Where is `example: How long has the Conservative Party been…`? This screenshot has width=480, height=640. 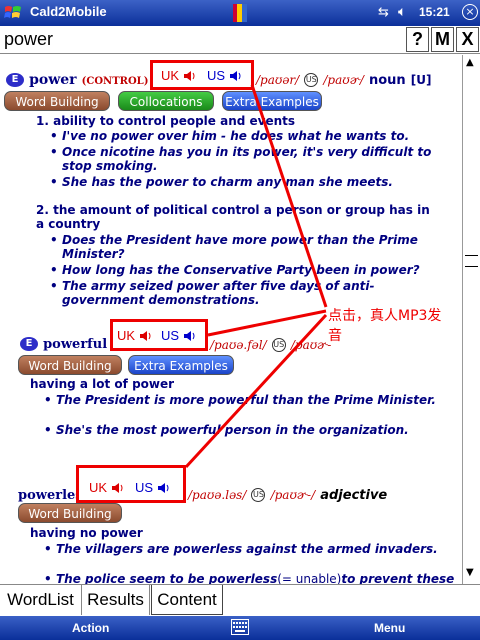
example: How long has the Conservative Party been… is located at coordinates (246, 270).